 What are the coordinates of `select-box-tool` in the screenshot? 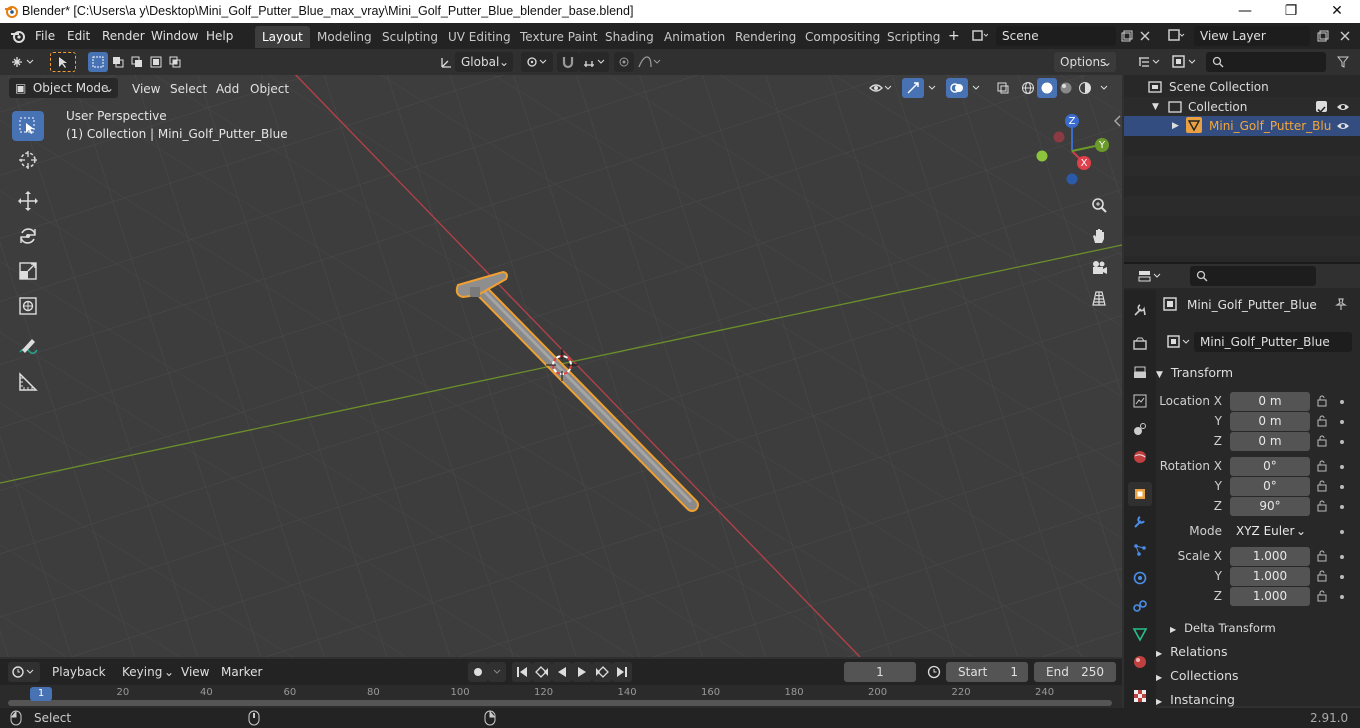 It's located at (28, 126).